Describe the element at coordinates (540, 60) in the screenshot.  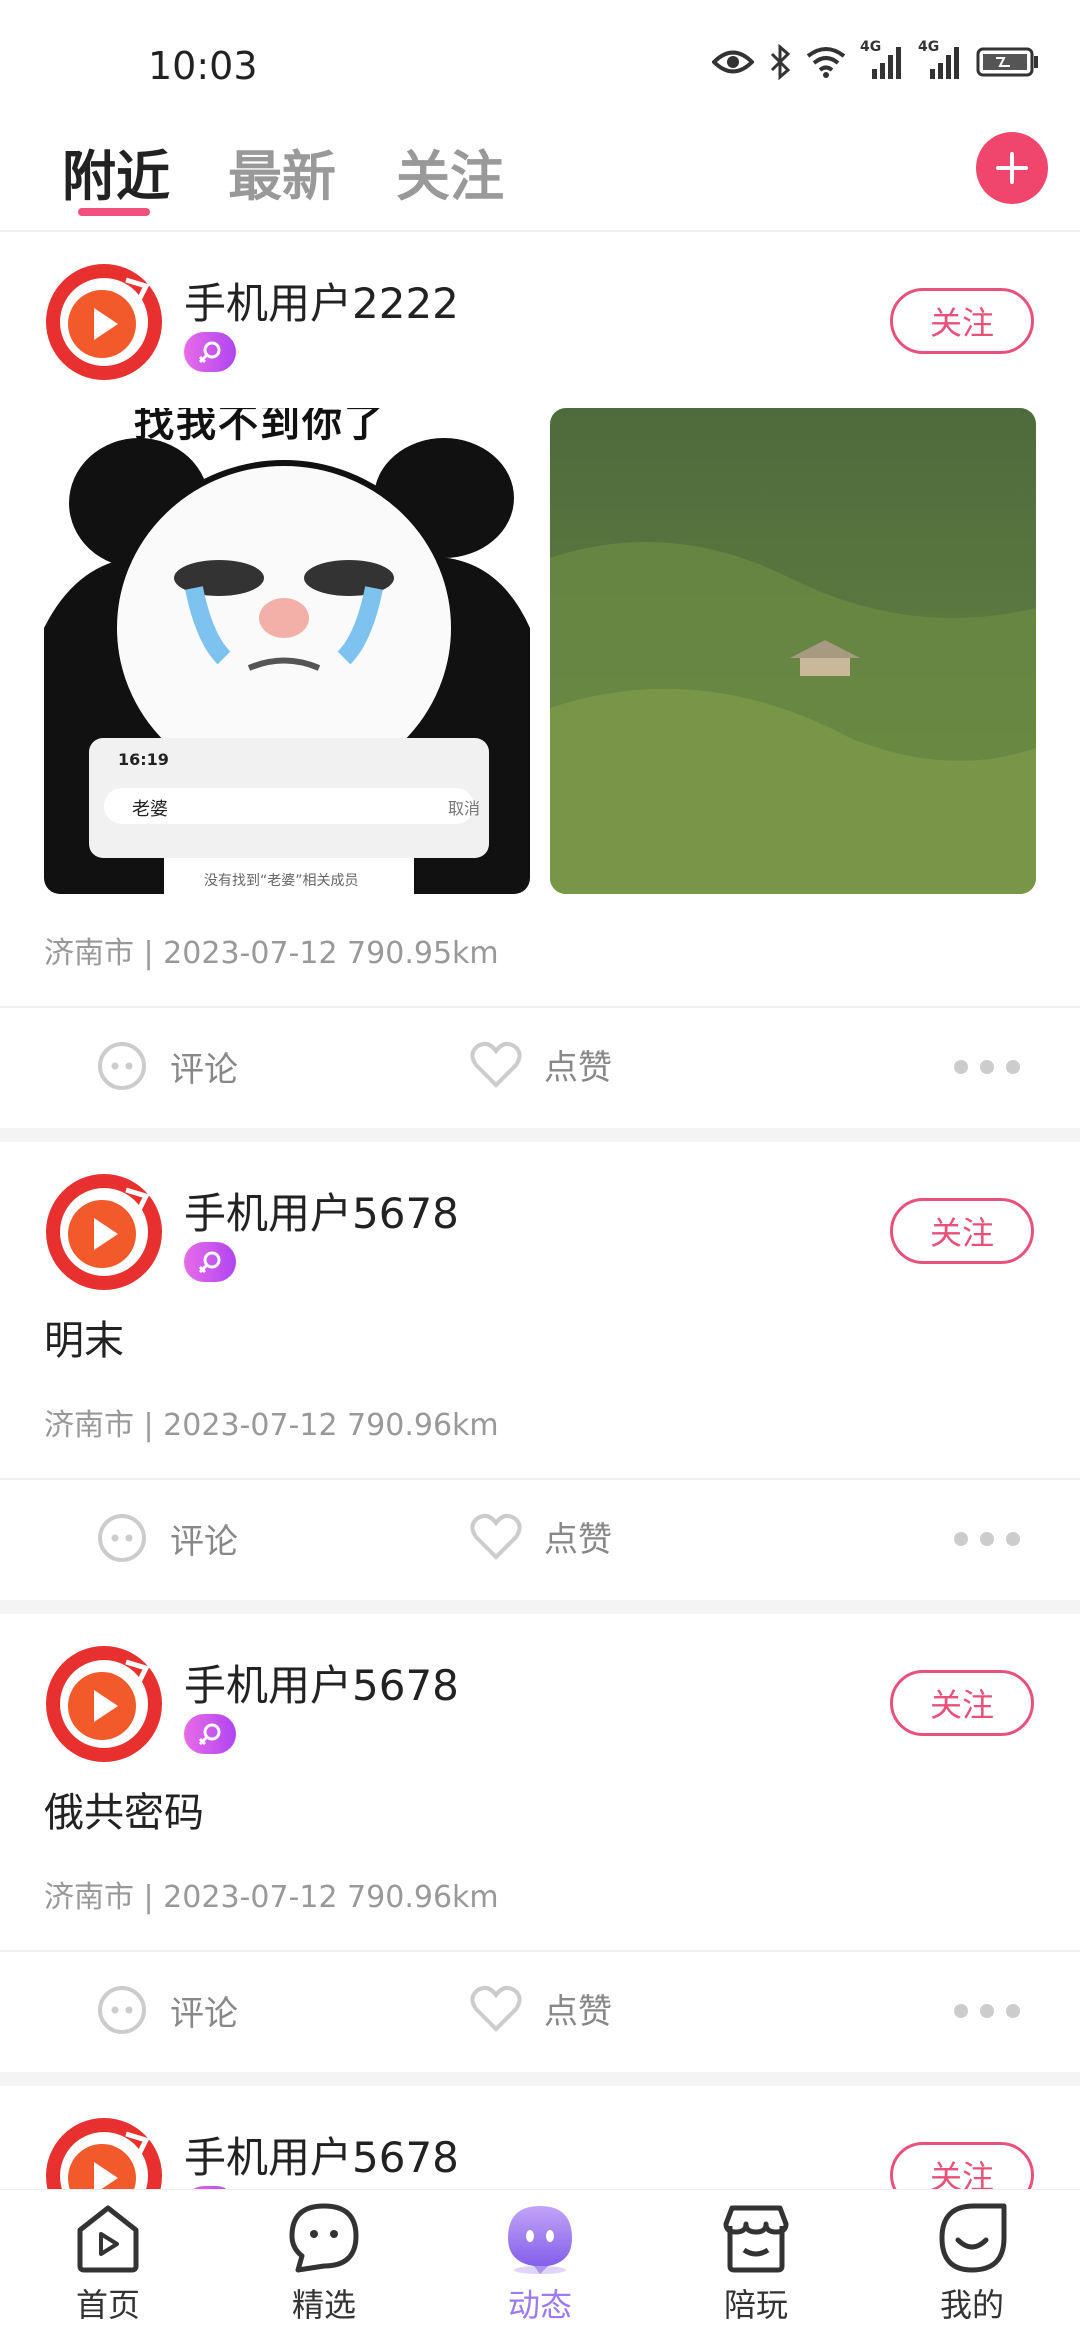
I see `status-bar: 10:03 4G 4G` at that location.